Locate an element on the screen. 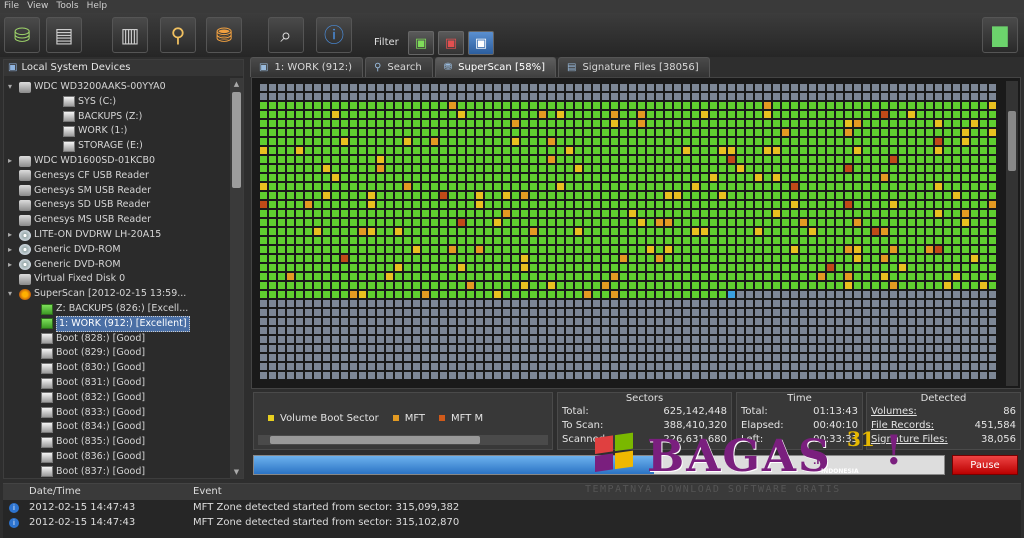 The width and height of the screenshot is (1024, 538). tree-item: Virtual Fixed Disk 0 is located at coordinates (66, 279).